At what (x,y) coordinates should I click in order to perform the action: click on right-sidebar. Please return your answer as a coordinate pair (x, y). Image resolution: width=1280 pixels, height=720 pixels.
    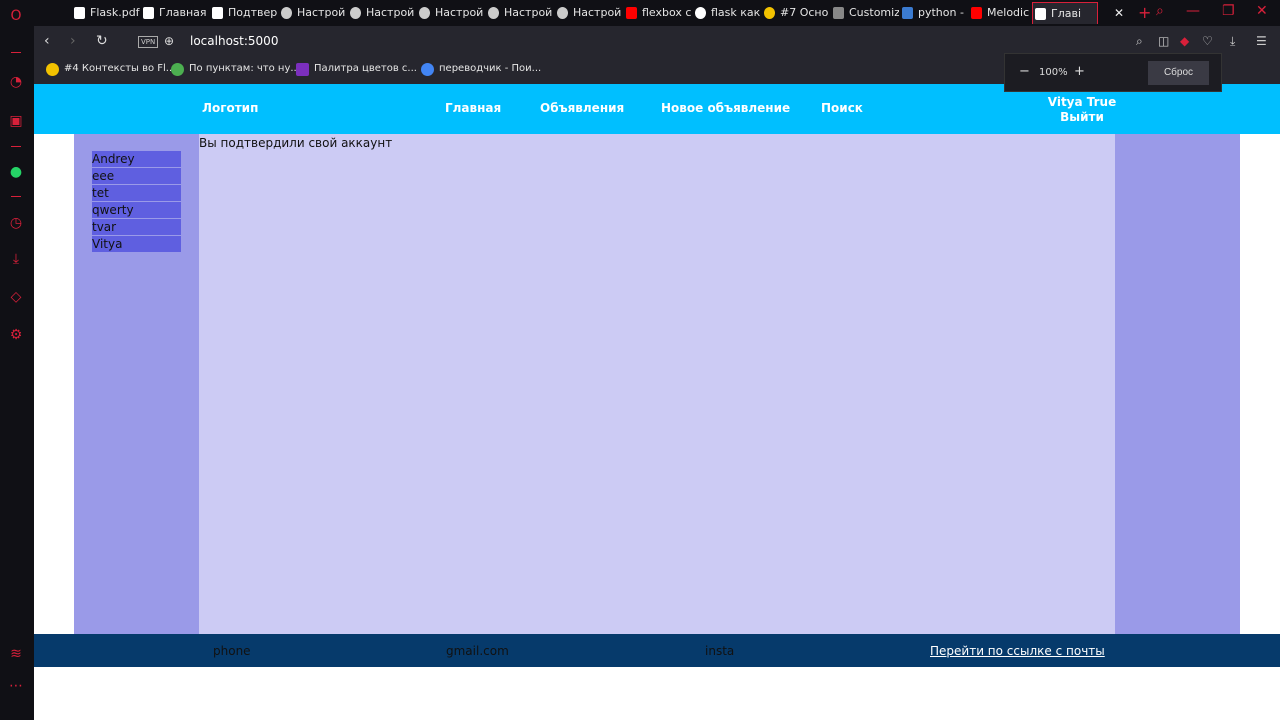
    Looking at the image, I should click on (1177, 384).